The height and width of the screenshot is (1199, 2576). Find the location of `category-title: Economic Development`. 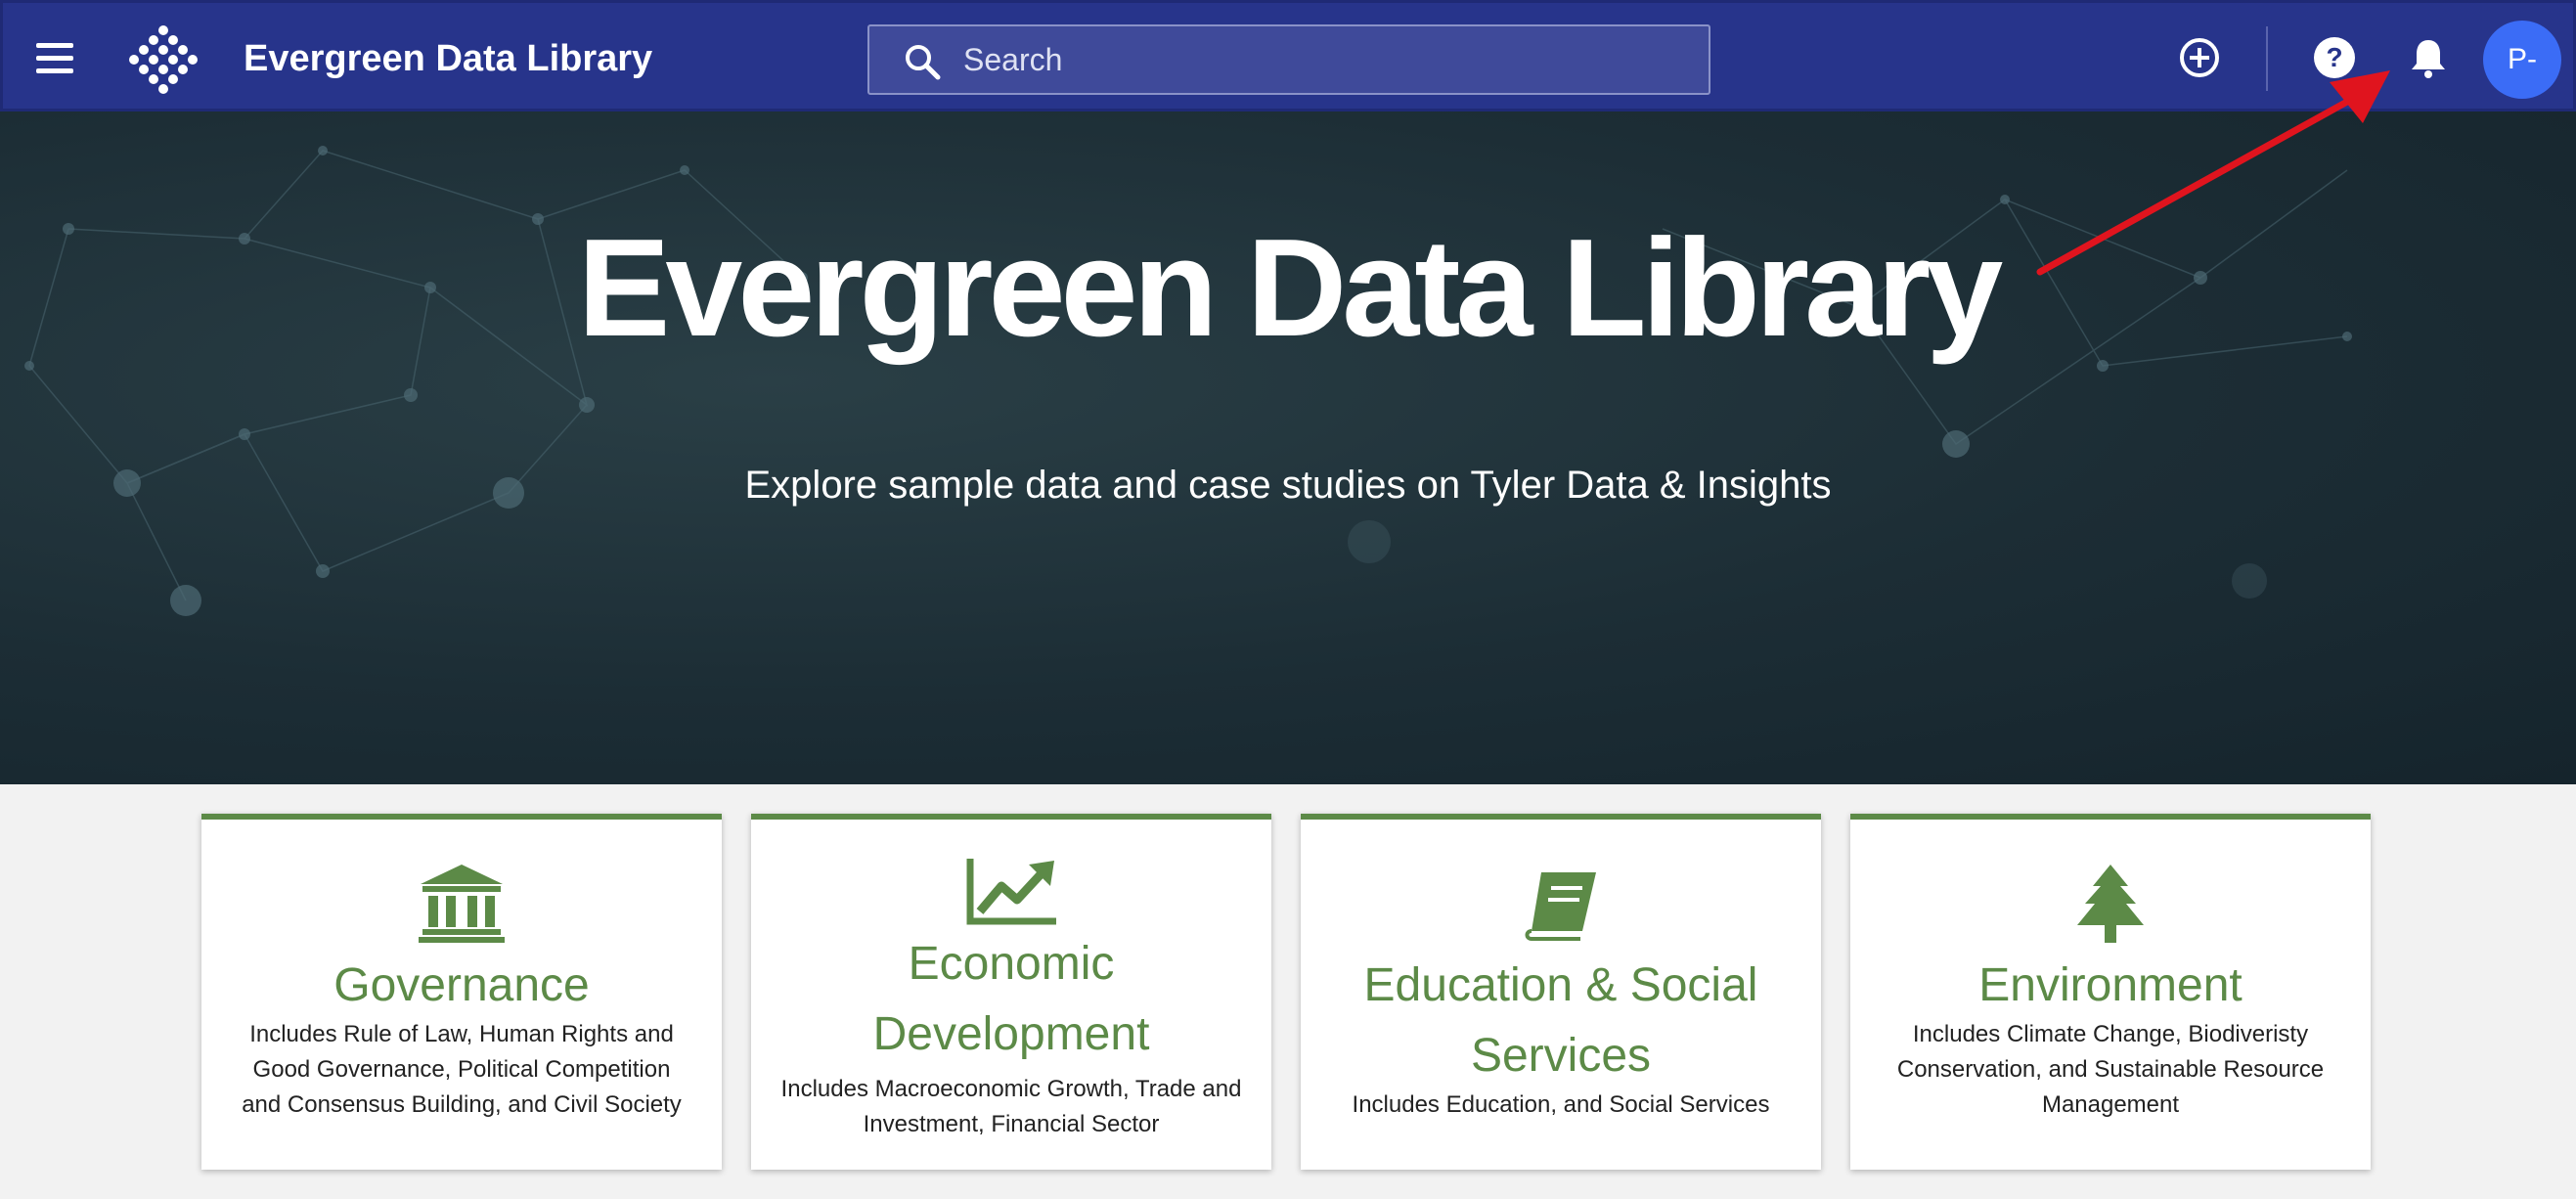

category-title: Economic Development is located at coordinates (1011, 999).